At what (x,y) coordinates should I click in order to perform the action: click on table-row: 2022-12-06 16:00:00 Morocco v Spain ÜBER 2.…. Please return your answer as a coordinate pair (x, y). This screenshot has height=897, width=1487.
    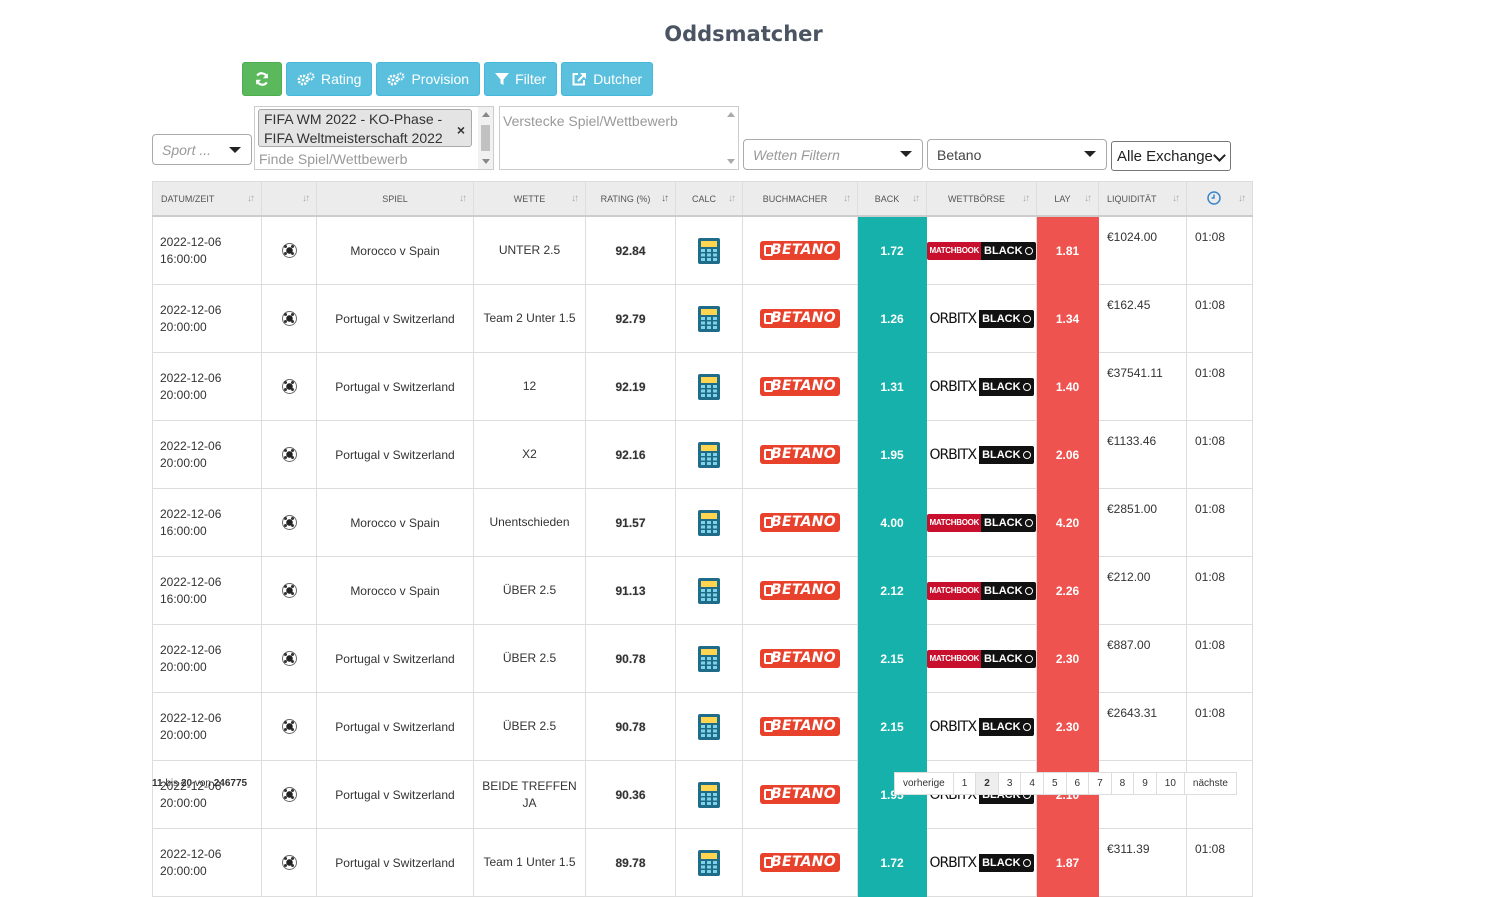
    Looking at the image, I should click on (702, 590).